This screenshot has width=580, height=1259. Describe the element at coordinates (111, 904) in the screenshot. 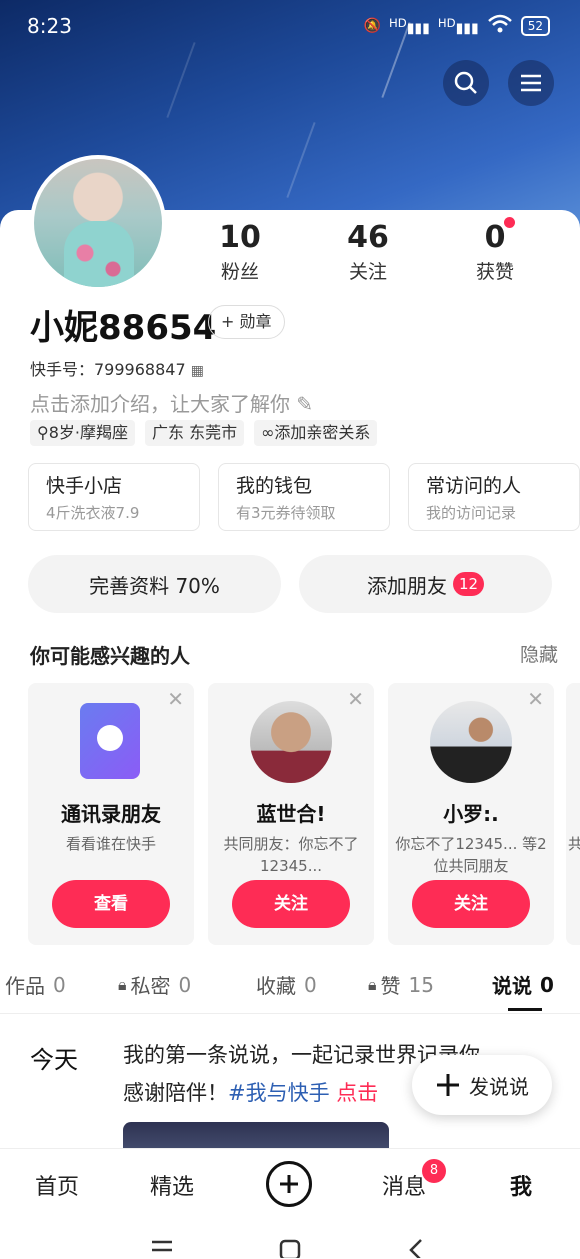

I see `view-button: 查看` at that location.